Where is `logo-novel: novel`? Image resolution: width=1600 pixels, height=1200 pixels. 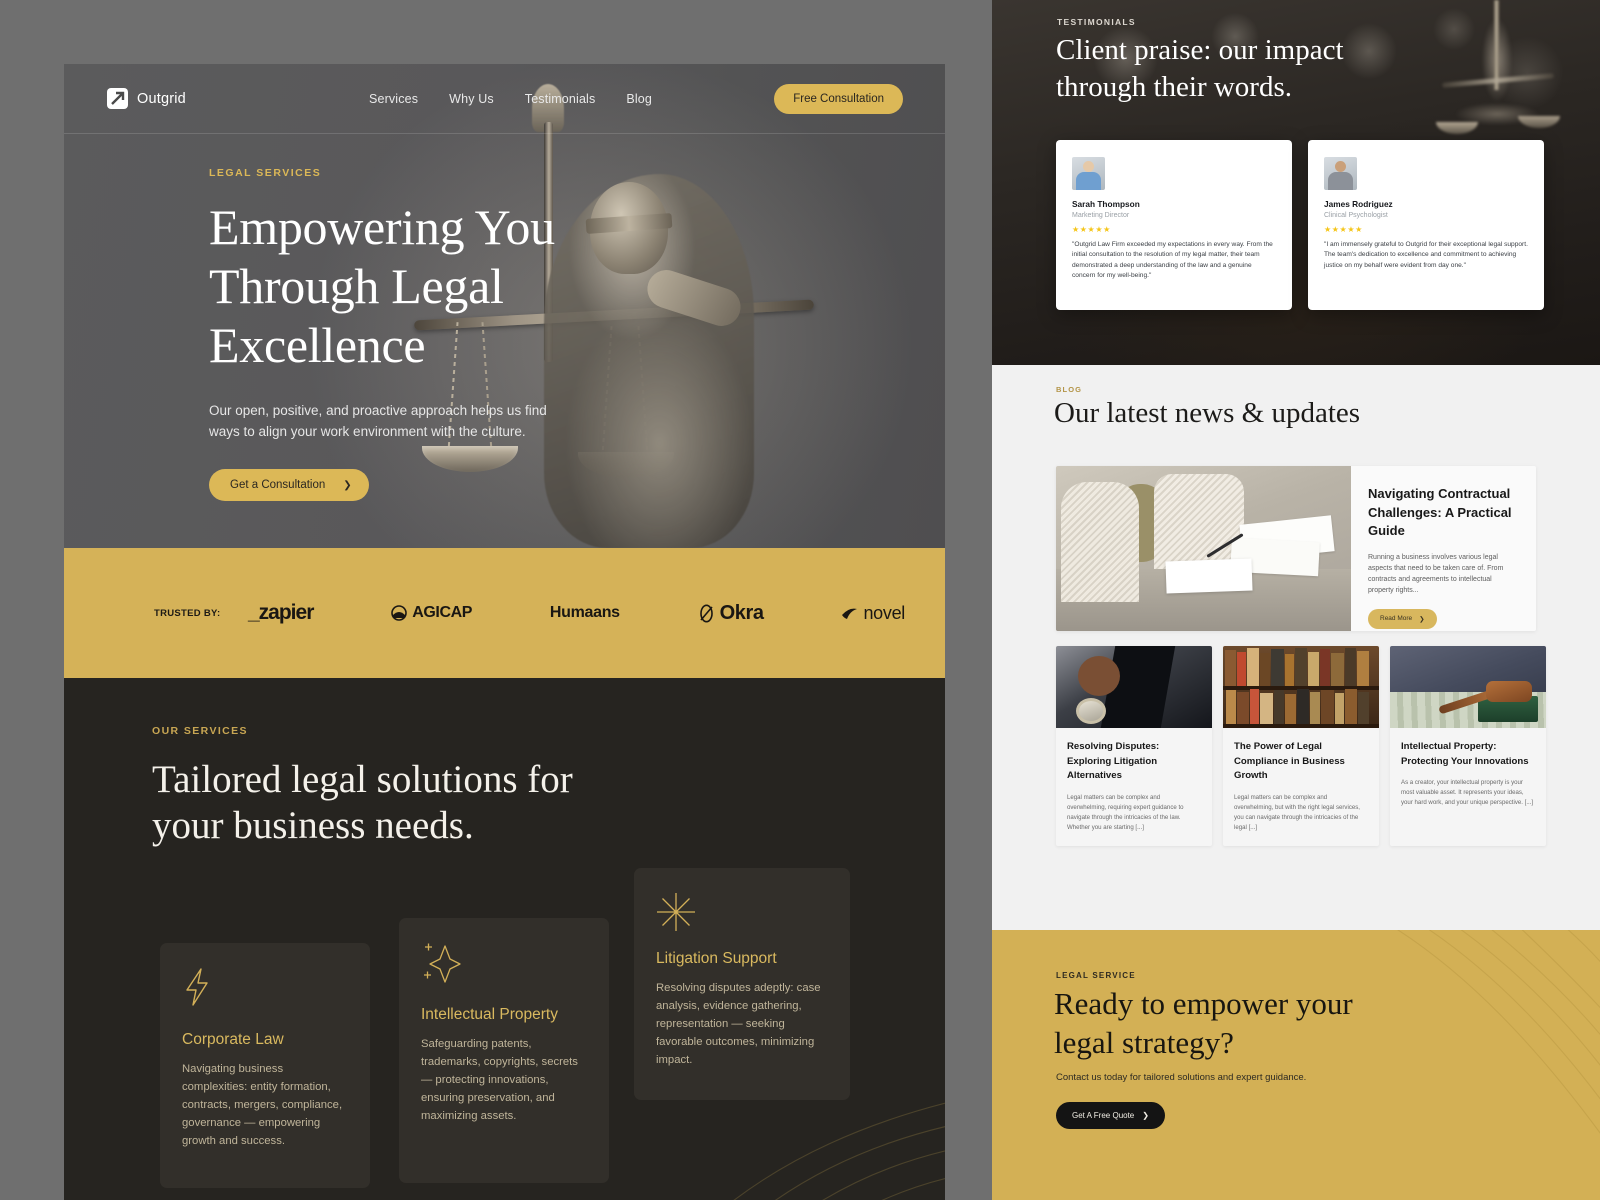 logo-novel: novel is located at coordinates (873, 613).